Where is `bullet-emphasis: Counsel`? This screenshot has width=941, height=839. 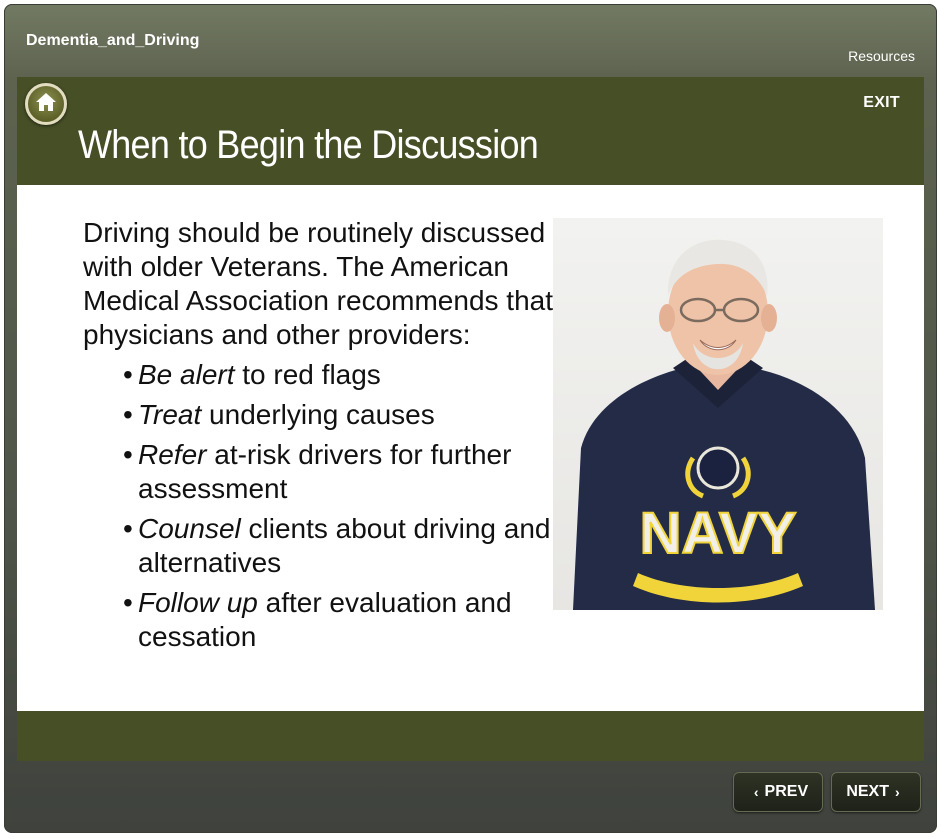
bullet-emphasis: Counsel is located at coordinates (189, 528).